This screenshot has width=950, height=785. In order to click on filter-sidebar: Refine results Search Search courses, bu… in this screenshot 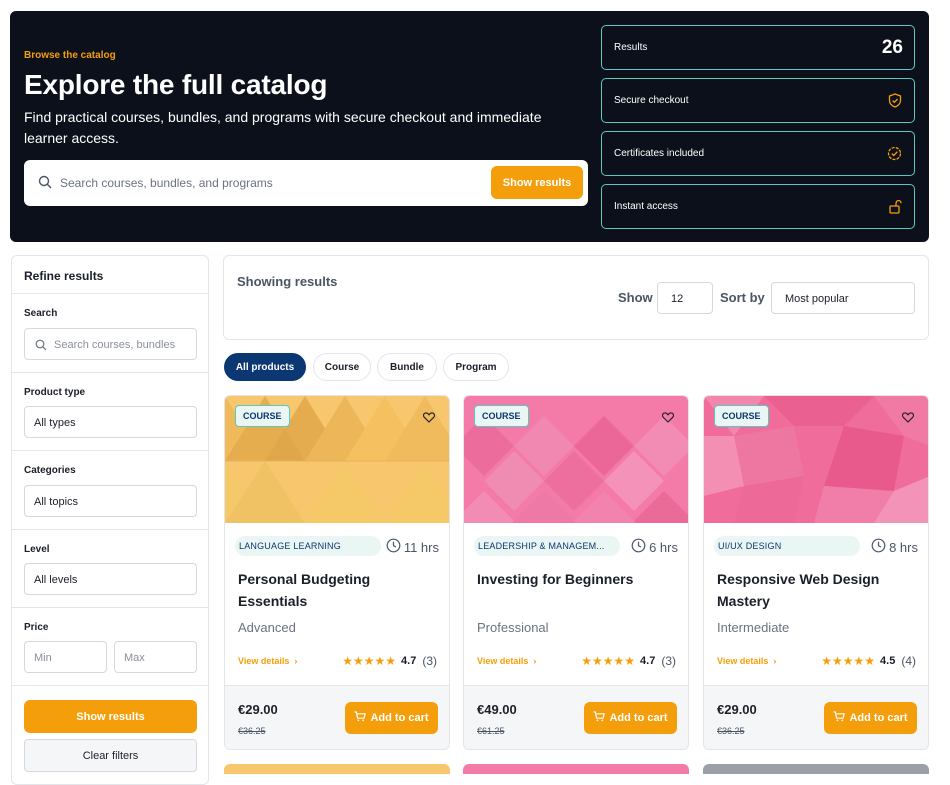, I will do `click(110, 520)`.